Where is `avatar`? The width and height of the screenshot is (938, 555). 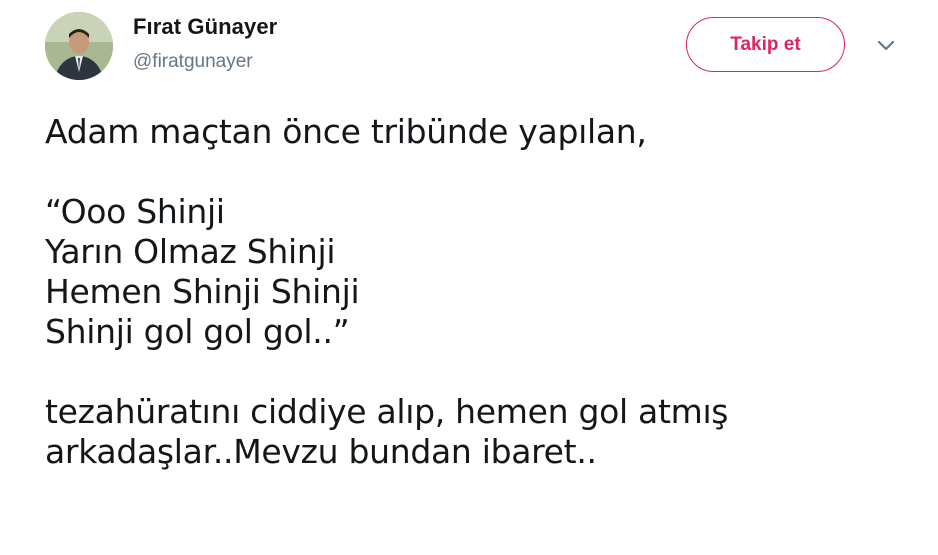
avatar is located at coordinates (79, 46).